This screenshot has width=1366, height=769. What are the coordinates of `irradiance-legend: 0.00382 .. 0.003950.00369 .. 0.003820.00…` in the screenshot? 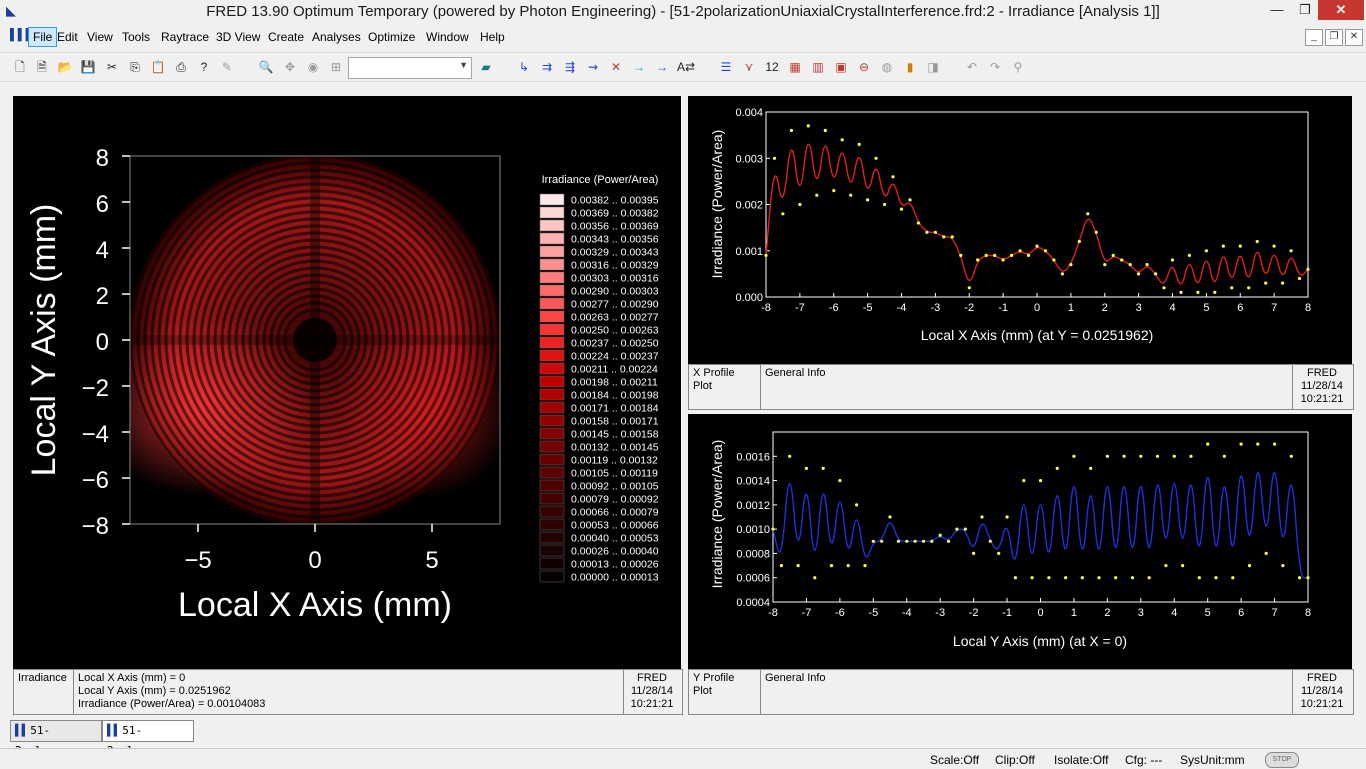 It's located at (599, 388).